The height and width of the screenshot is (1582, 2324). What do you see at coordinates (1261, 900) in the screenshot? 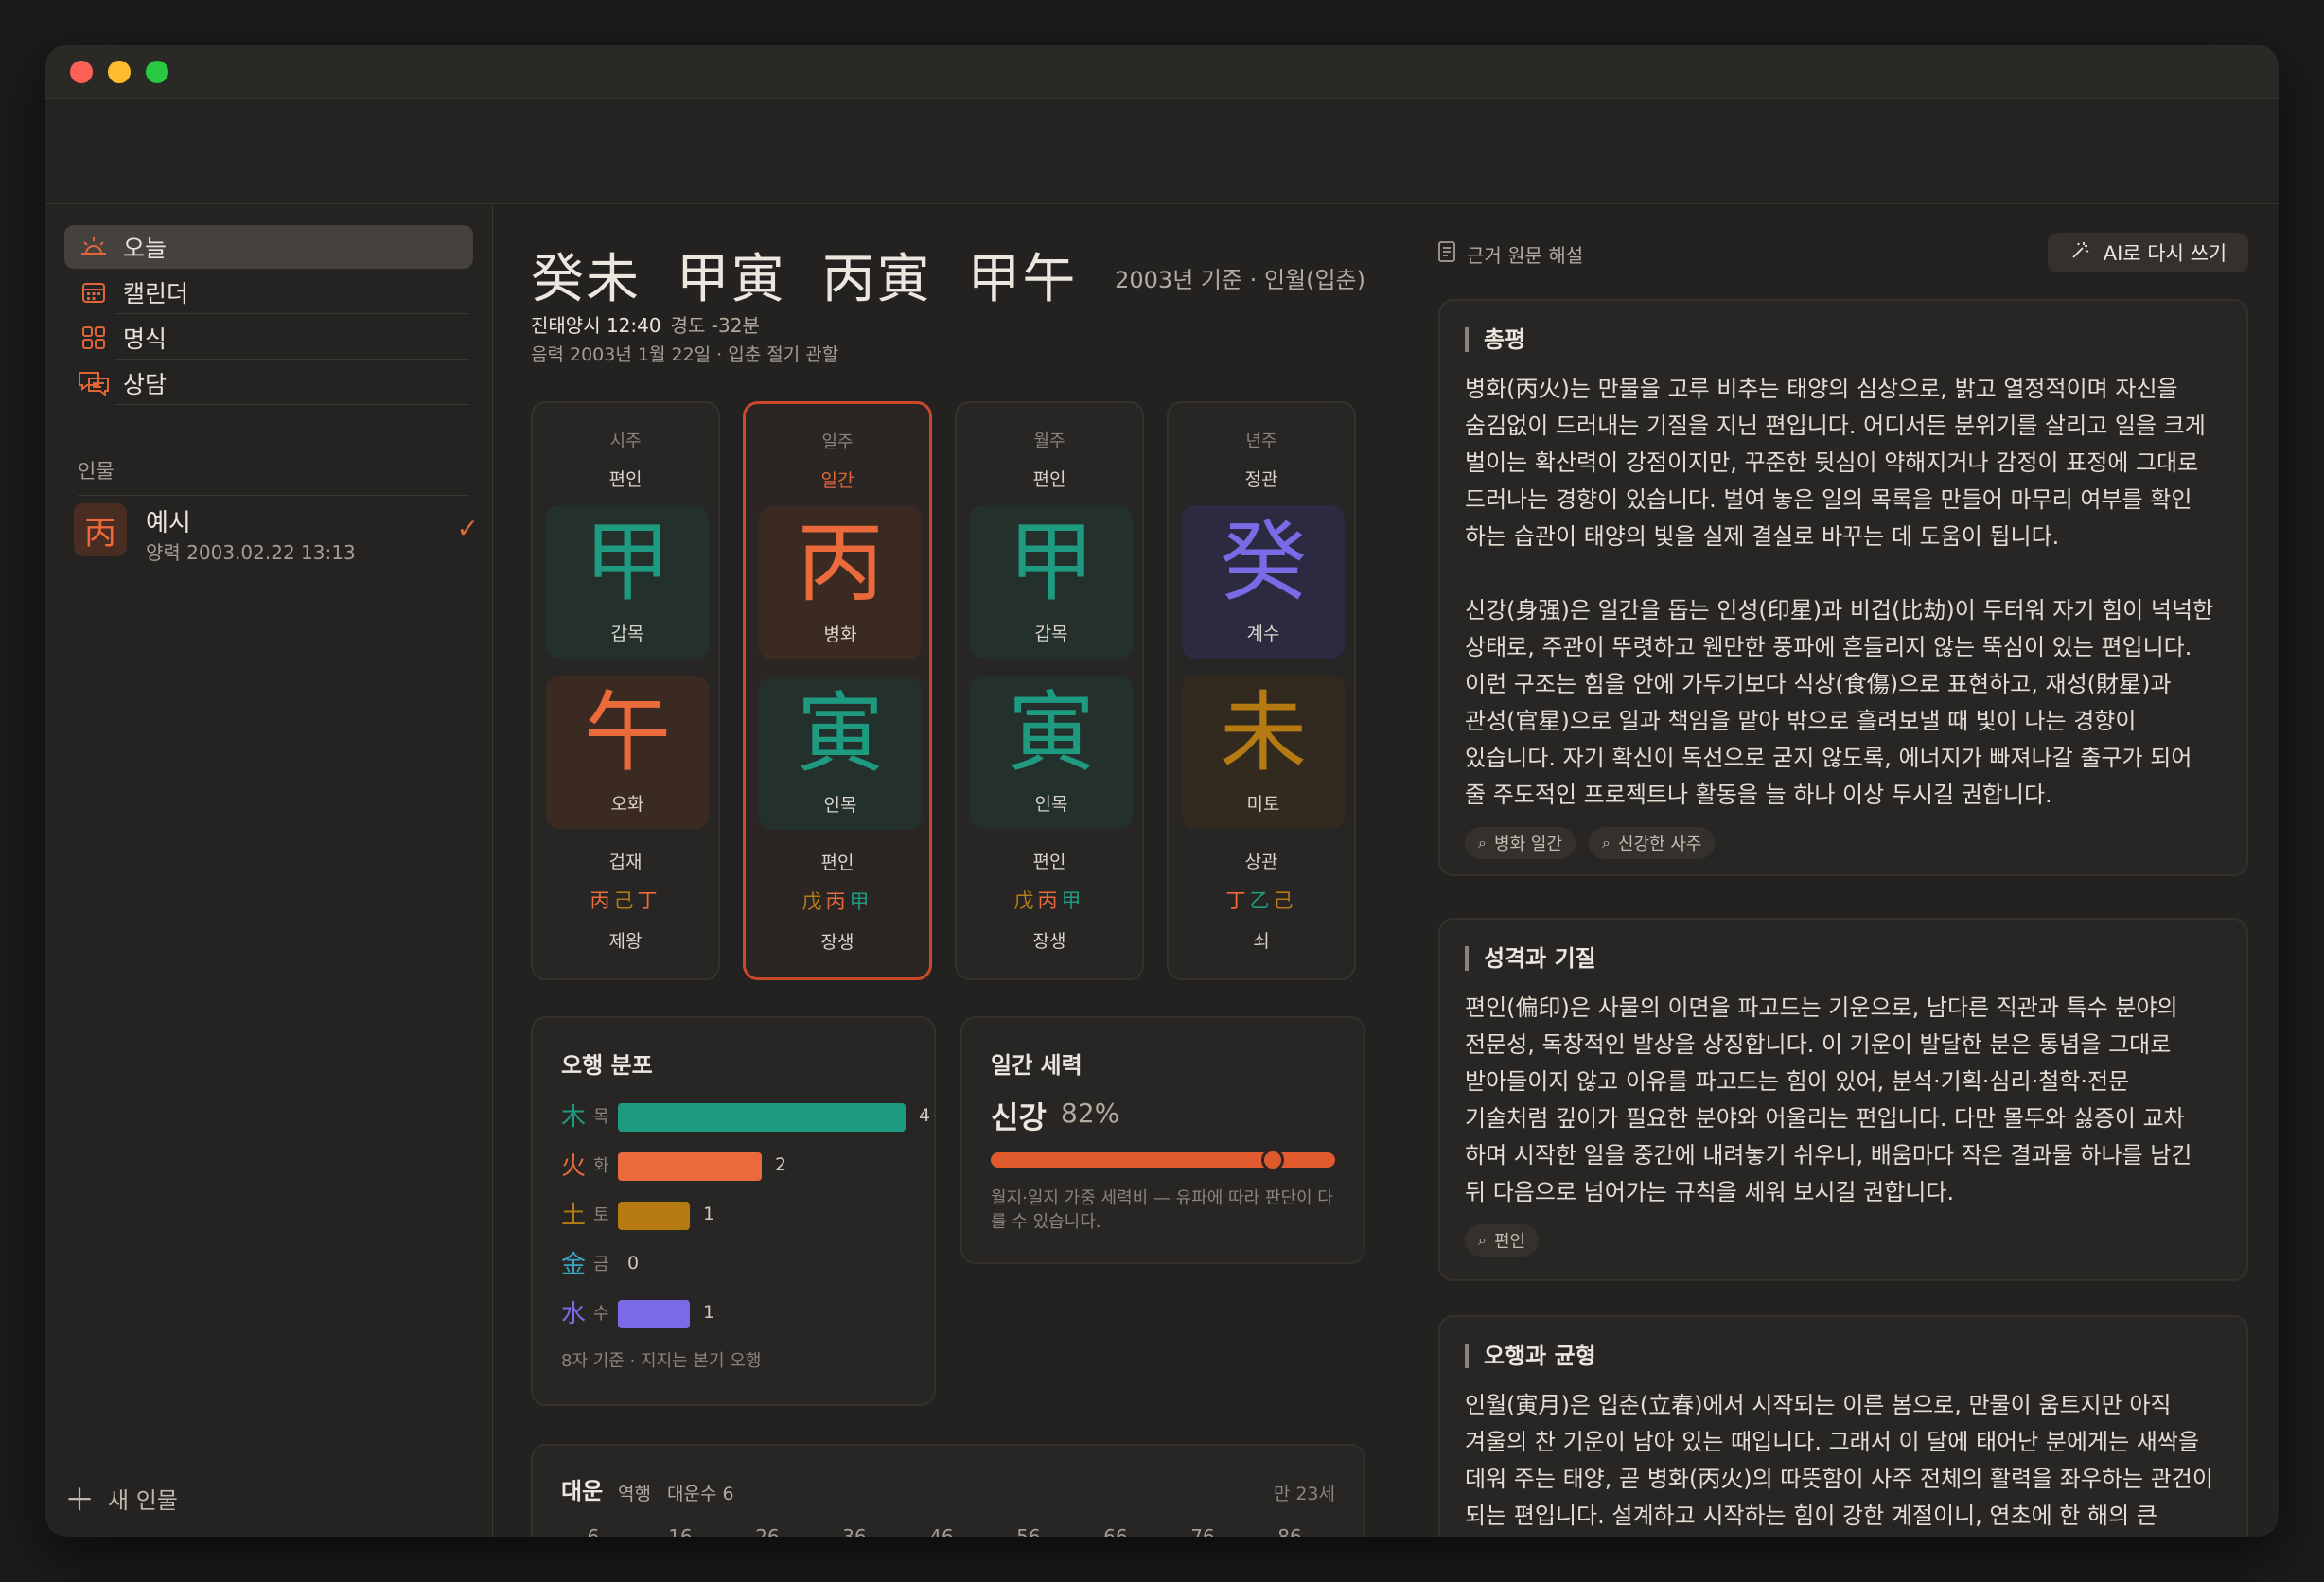
I see `hidden-stems: 丁乙己` at bounding box center [1261, 900].